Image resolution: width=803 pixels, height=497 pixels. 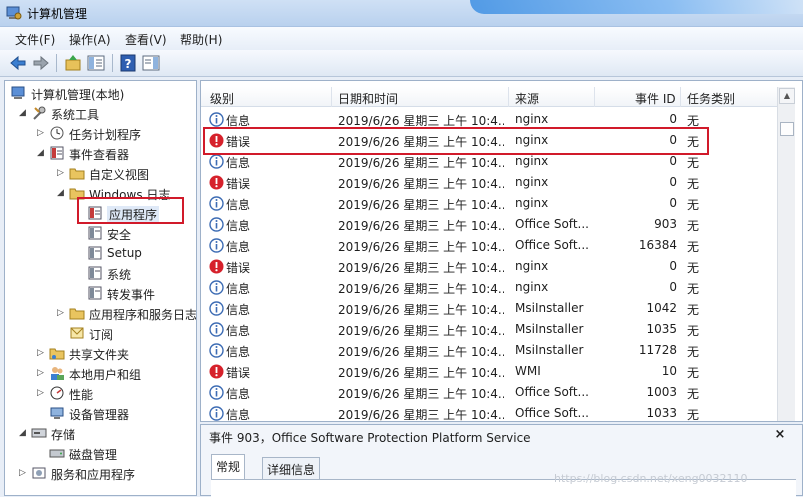 I want to click on vertical-scrollbar: ▲, so click(x=786, y=254).